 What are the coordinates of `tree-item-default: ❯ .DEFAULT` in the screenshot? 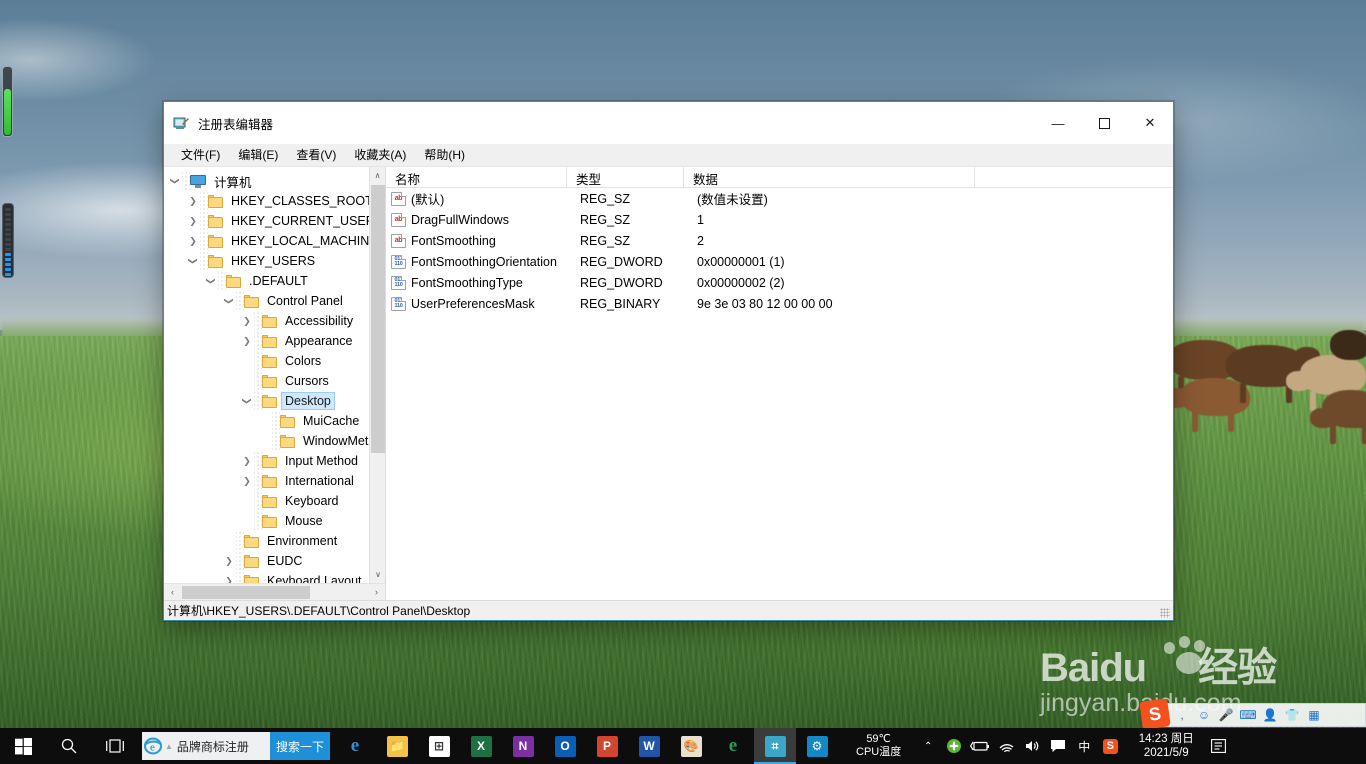 It's located at (274, 281).